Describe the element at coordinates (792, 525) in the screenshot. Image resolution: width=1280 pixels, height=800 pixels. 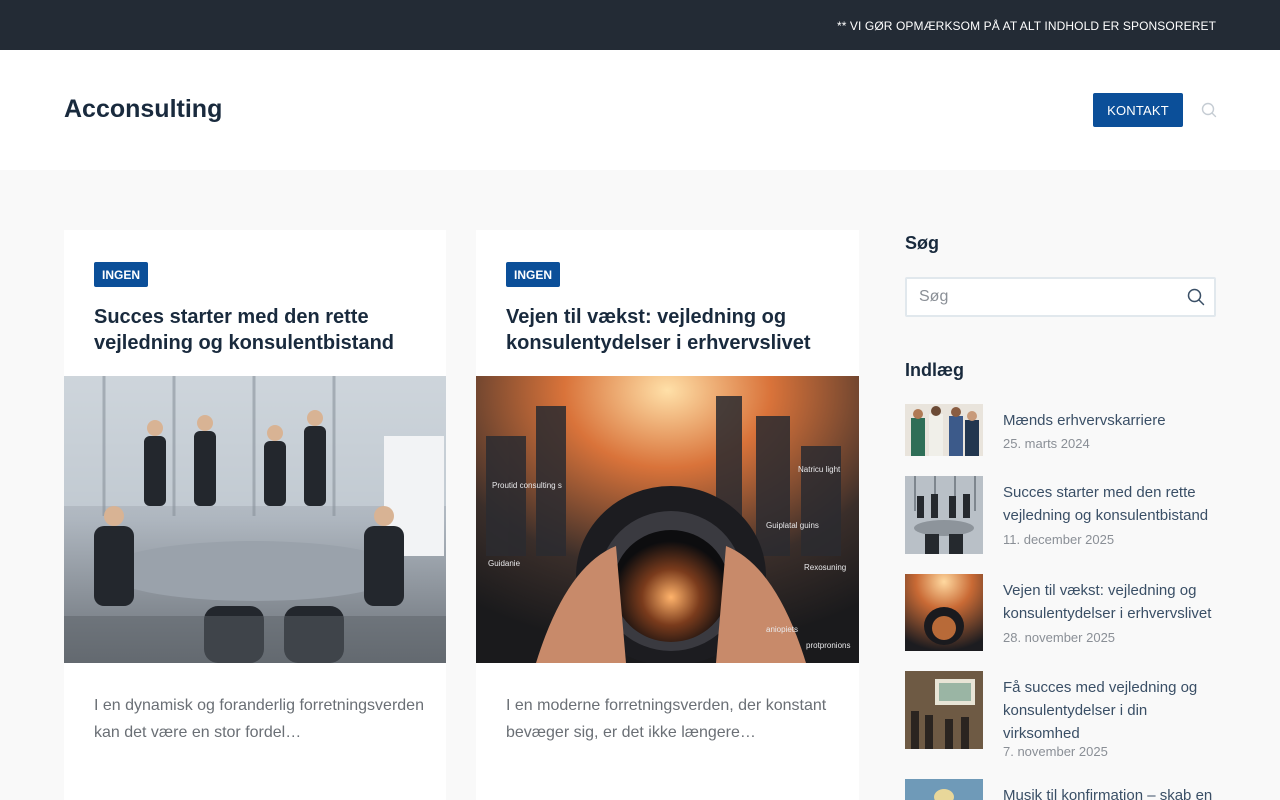
I see `image-label: Guiplatal guins` at that location.